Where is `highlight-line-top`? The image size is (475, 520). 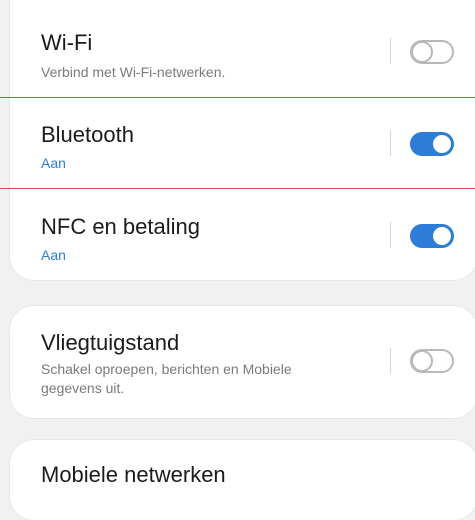
highlight-line-top is located at coordinates (237, 97).